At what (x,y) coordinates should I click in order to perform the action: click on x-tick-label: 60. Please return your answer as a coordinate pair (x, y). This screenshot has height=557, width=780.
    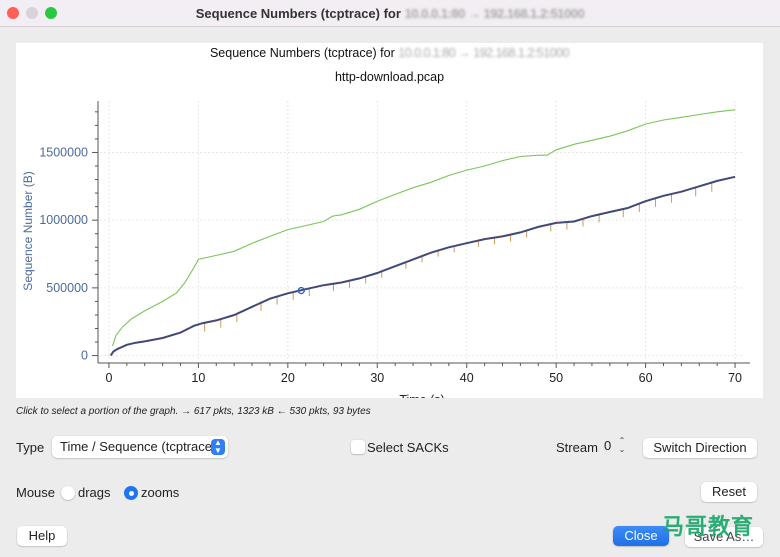
    Looking at the image, I should click on (646, 378).